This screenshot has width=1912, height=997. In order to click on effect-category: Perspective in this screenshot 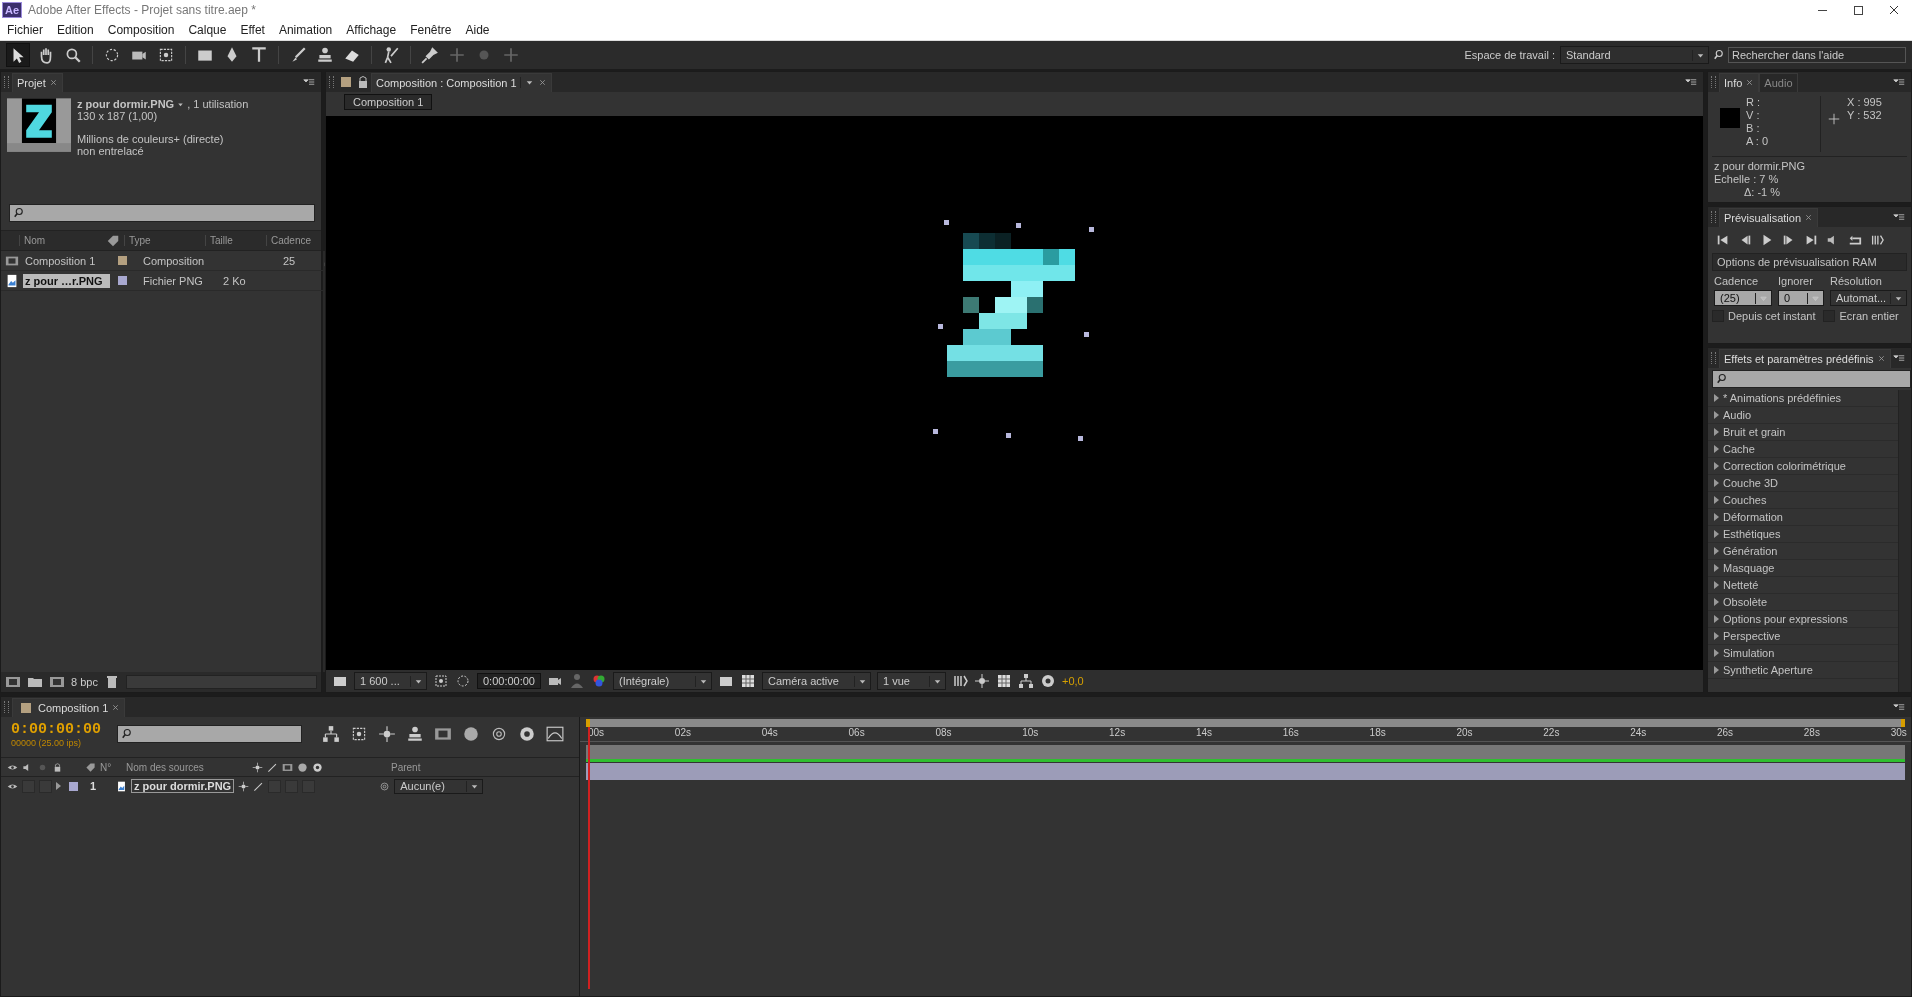, I will do `click(1752, 636)`.